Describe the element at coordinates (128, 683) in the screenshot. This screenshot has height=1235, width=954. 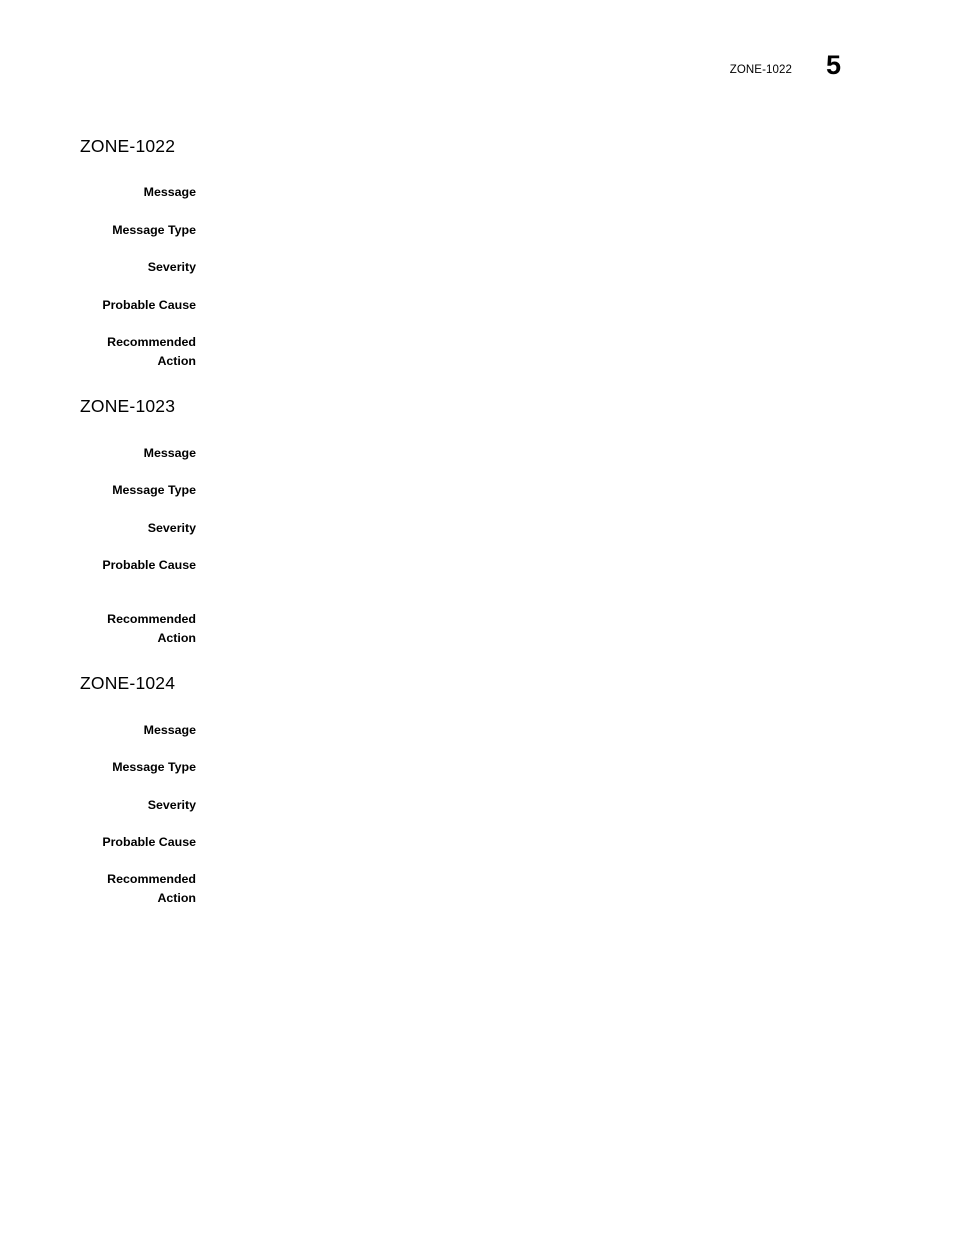
I see `section-heading: ZONE-1024` at that location.